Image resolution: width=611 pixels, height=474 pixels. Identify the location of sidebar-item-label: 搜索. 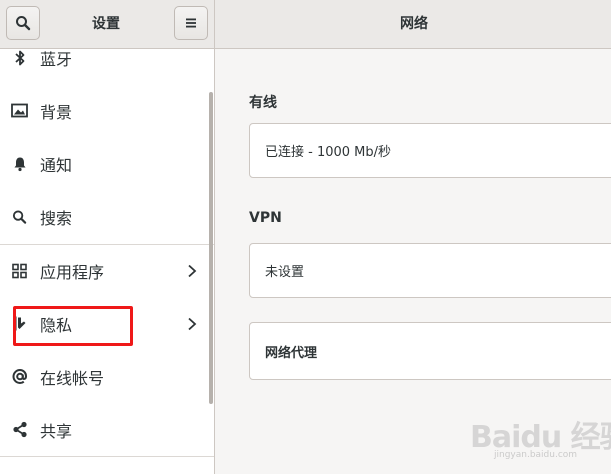
(56, 218).